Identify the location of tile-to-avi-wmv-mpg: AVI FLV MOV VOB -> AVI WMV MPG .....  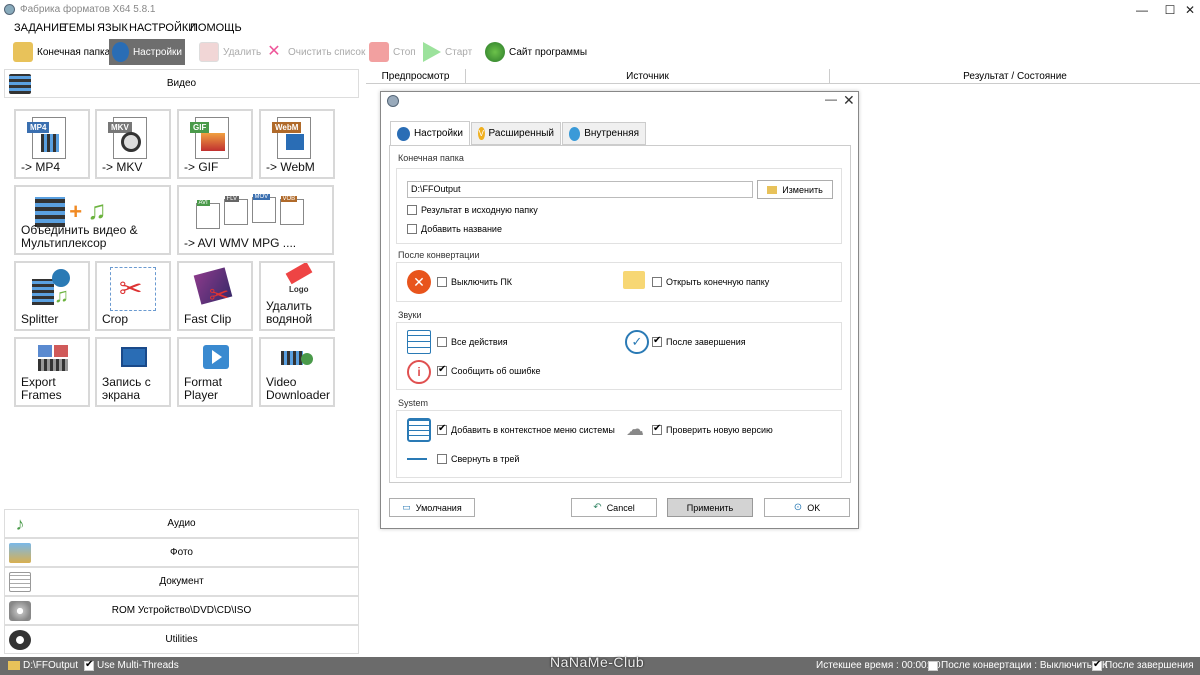
(255, 220).